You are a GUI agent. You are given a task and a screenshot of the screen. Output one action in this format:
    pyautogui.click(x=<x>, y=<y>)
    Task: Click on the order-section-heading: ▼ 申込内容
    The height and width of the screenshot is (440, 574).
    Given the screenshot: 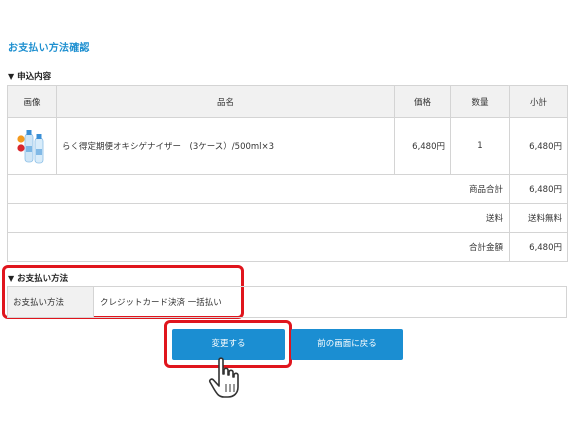 What is the action you would take?
    pyautogui.click(x=29, y=76)
    